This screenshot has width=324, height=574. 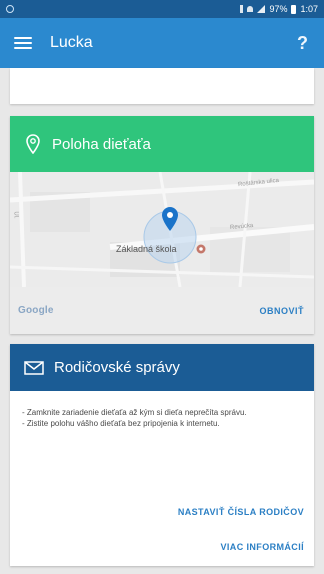 What do you see at coordinates (146, 249) in the screenshot?
I see `map-place-label: Základná škola` at bounding box center [146, 249].